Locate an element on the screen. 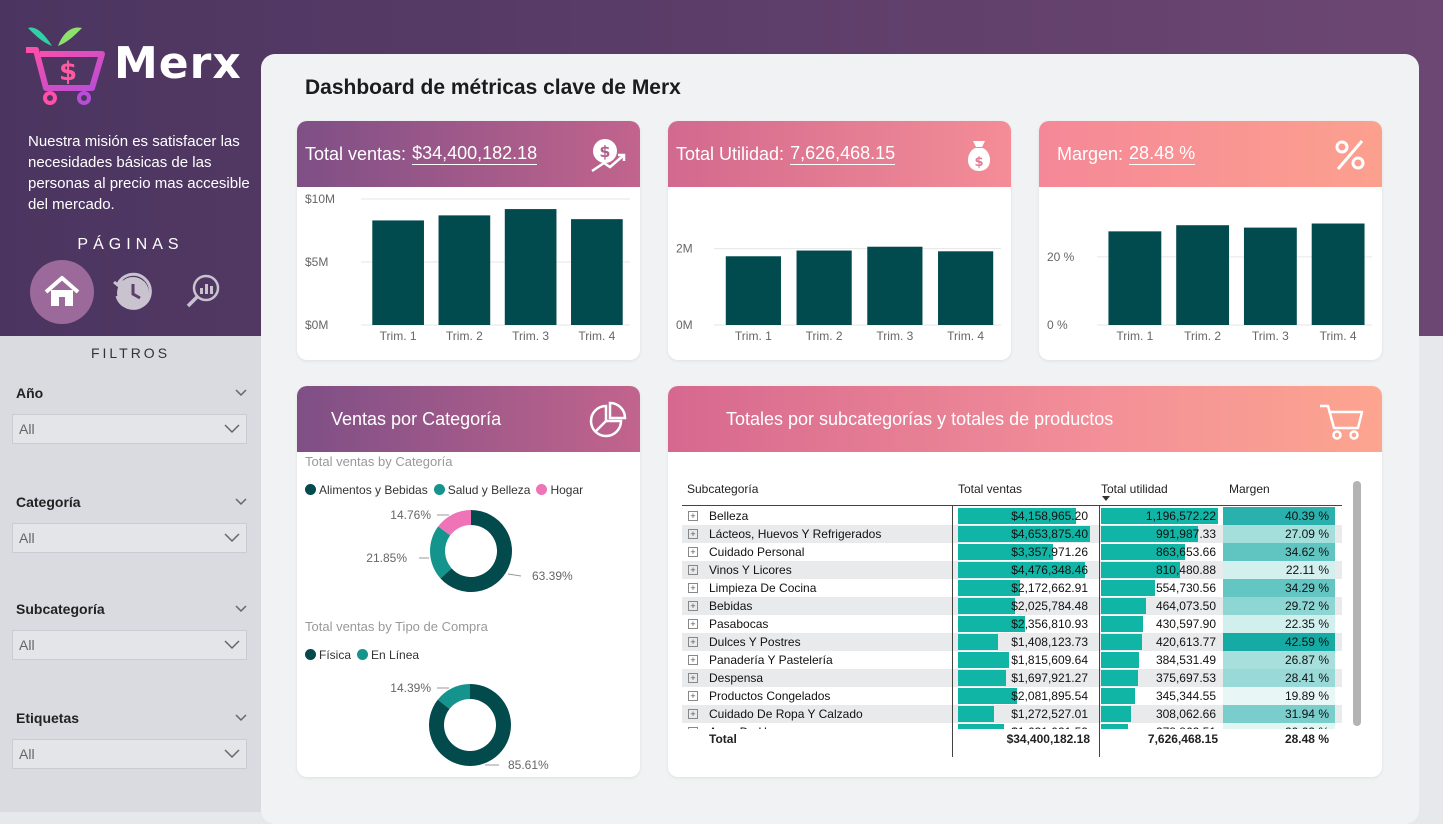 The width and height of the screenshot is (1443, 824). subcategoria-cell: Pasabocas is located at coordinates (739, 624).